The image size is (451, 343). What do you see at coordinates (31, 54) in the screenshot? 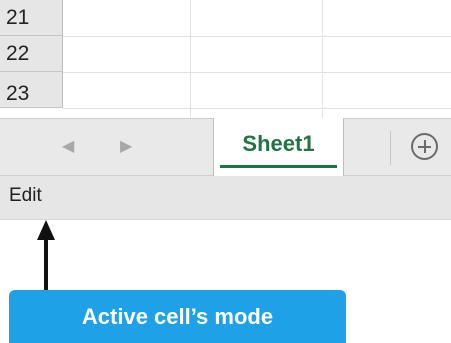
I see `row-header-22: 22` at bounding box center [31, 54].